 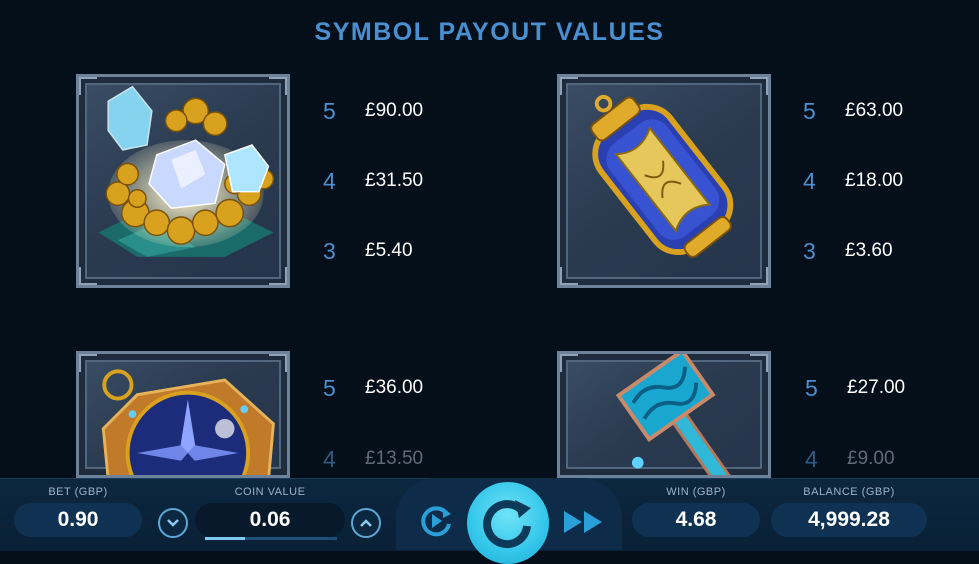 What do you see at coordinates (78, 520) in the screenshot?
I see `bet-display: 0.90` at bounding box center [78, 520].